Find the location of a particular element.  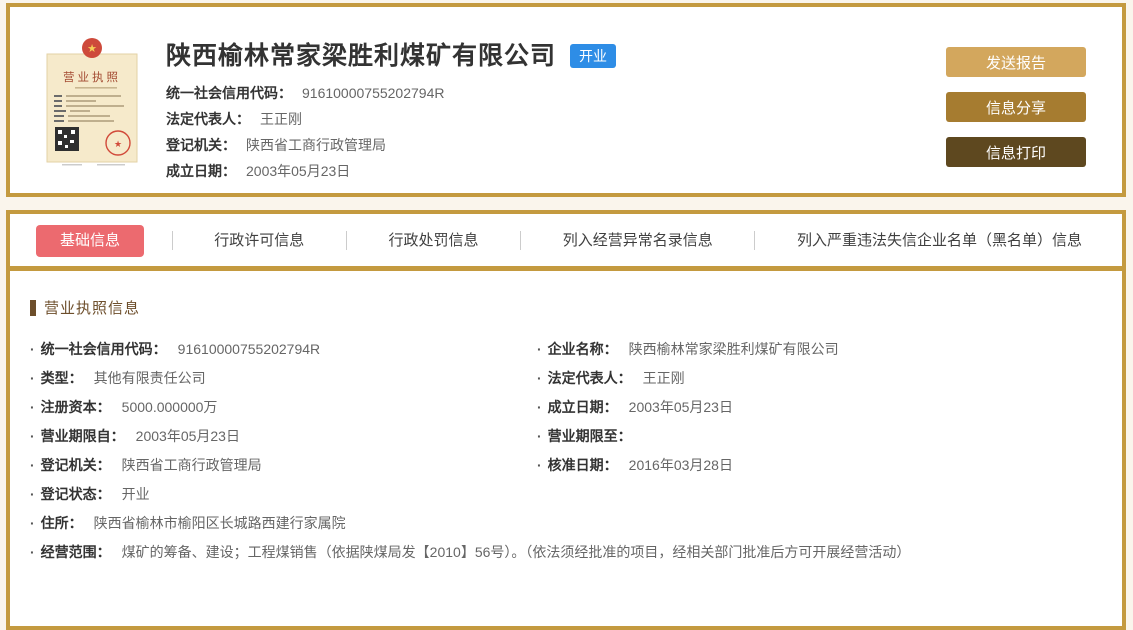

header-field-establish-date: 成立日期： 2003年05月23日 is located at coordinates (258, 171).